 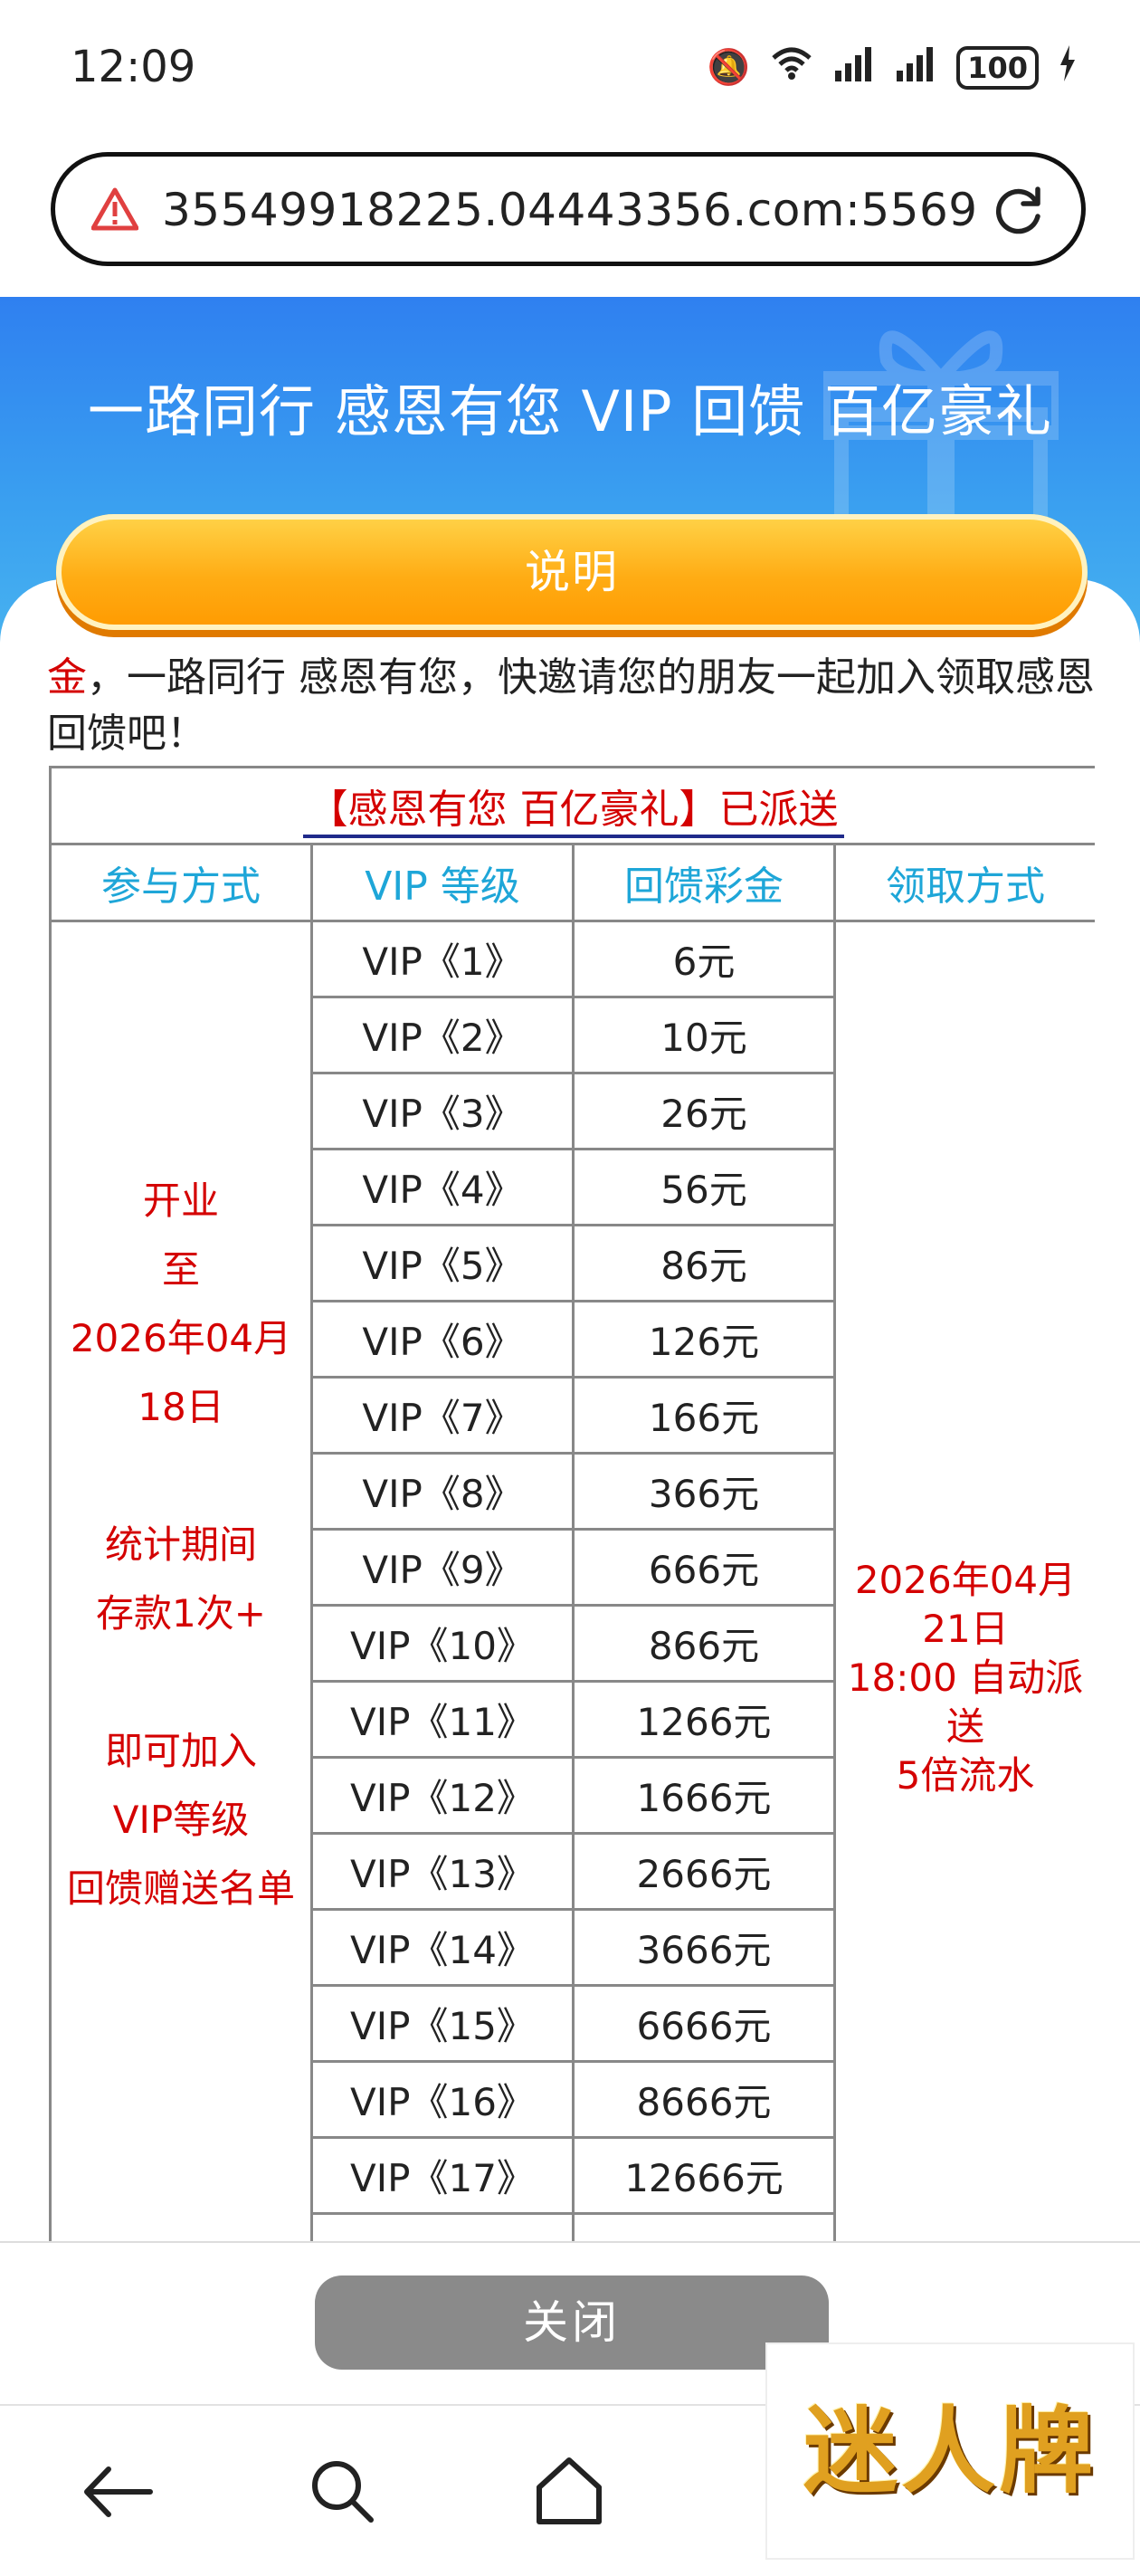 I want to click on reward-amount-cell: 10元, so click(x=704, y=1035).